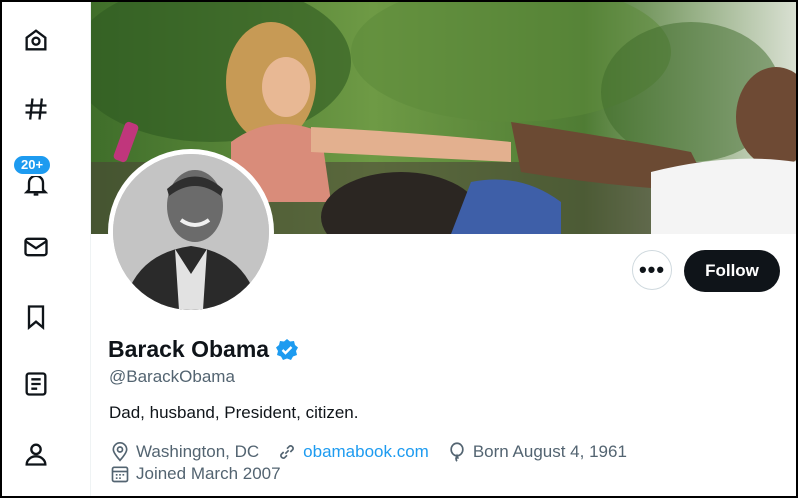  I want to click on profile-joined-row: Joined March 2007, so click(204, 474).